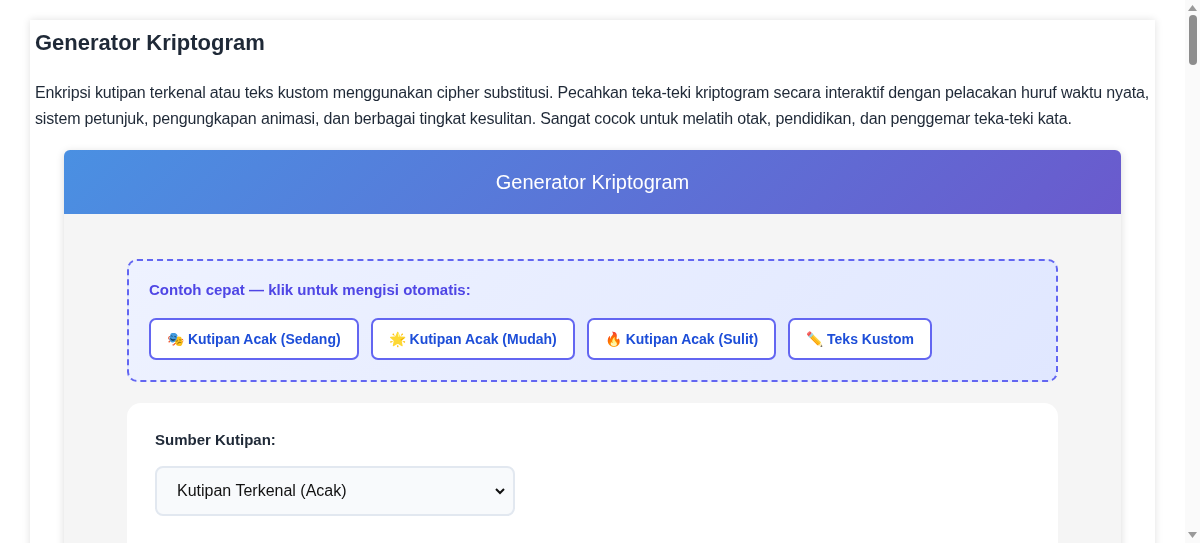 The height and width of the screenshot is (543, 1200). I want to click on source-label: Sumber Kutipan:, so click(216, 439).